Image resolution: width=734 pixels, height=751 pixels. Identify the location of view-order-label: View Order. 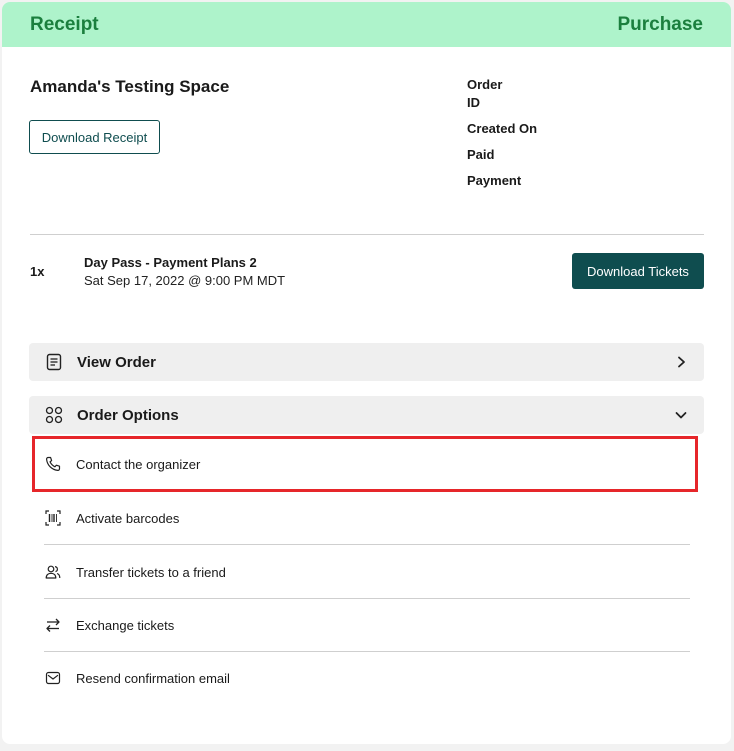
(116, 362).